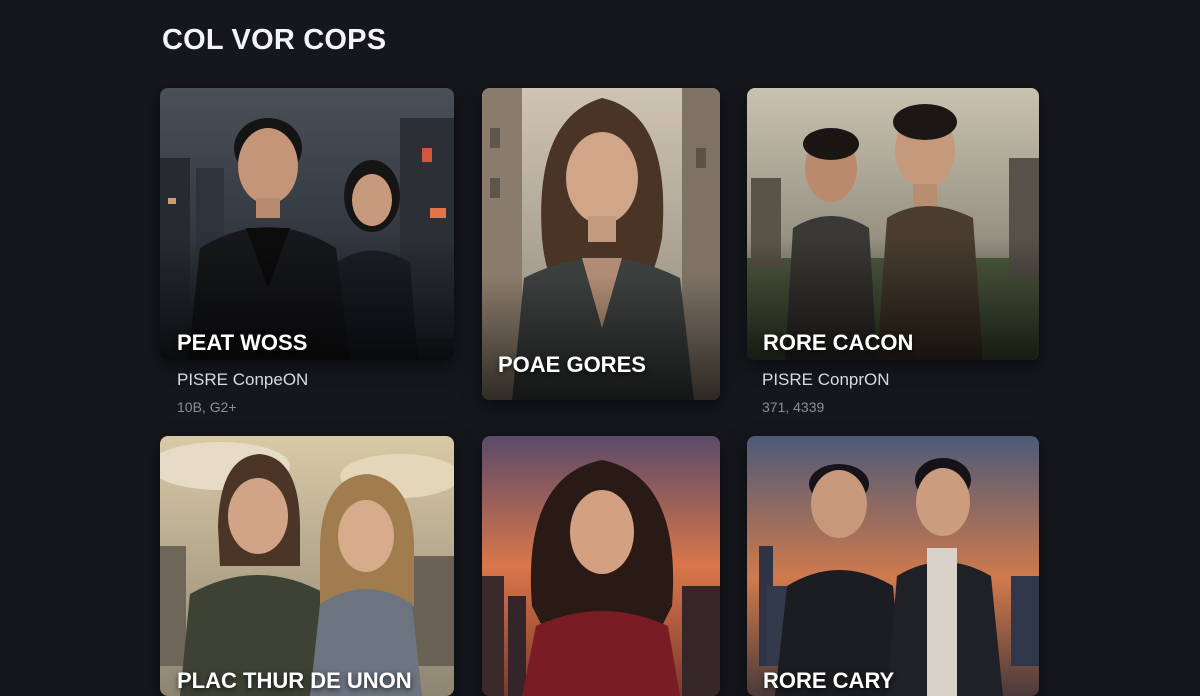  I want to click on show-card-1: PEAT WOSS, so click(307, 224).